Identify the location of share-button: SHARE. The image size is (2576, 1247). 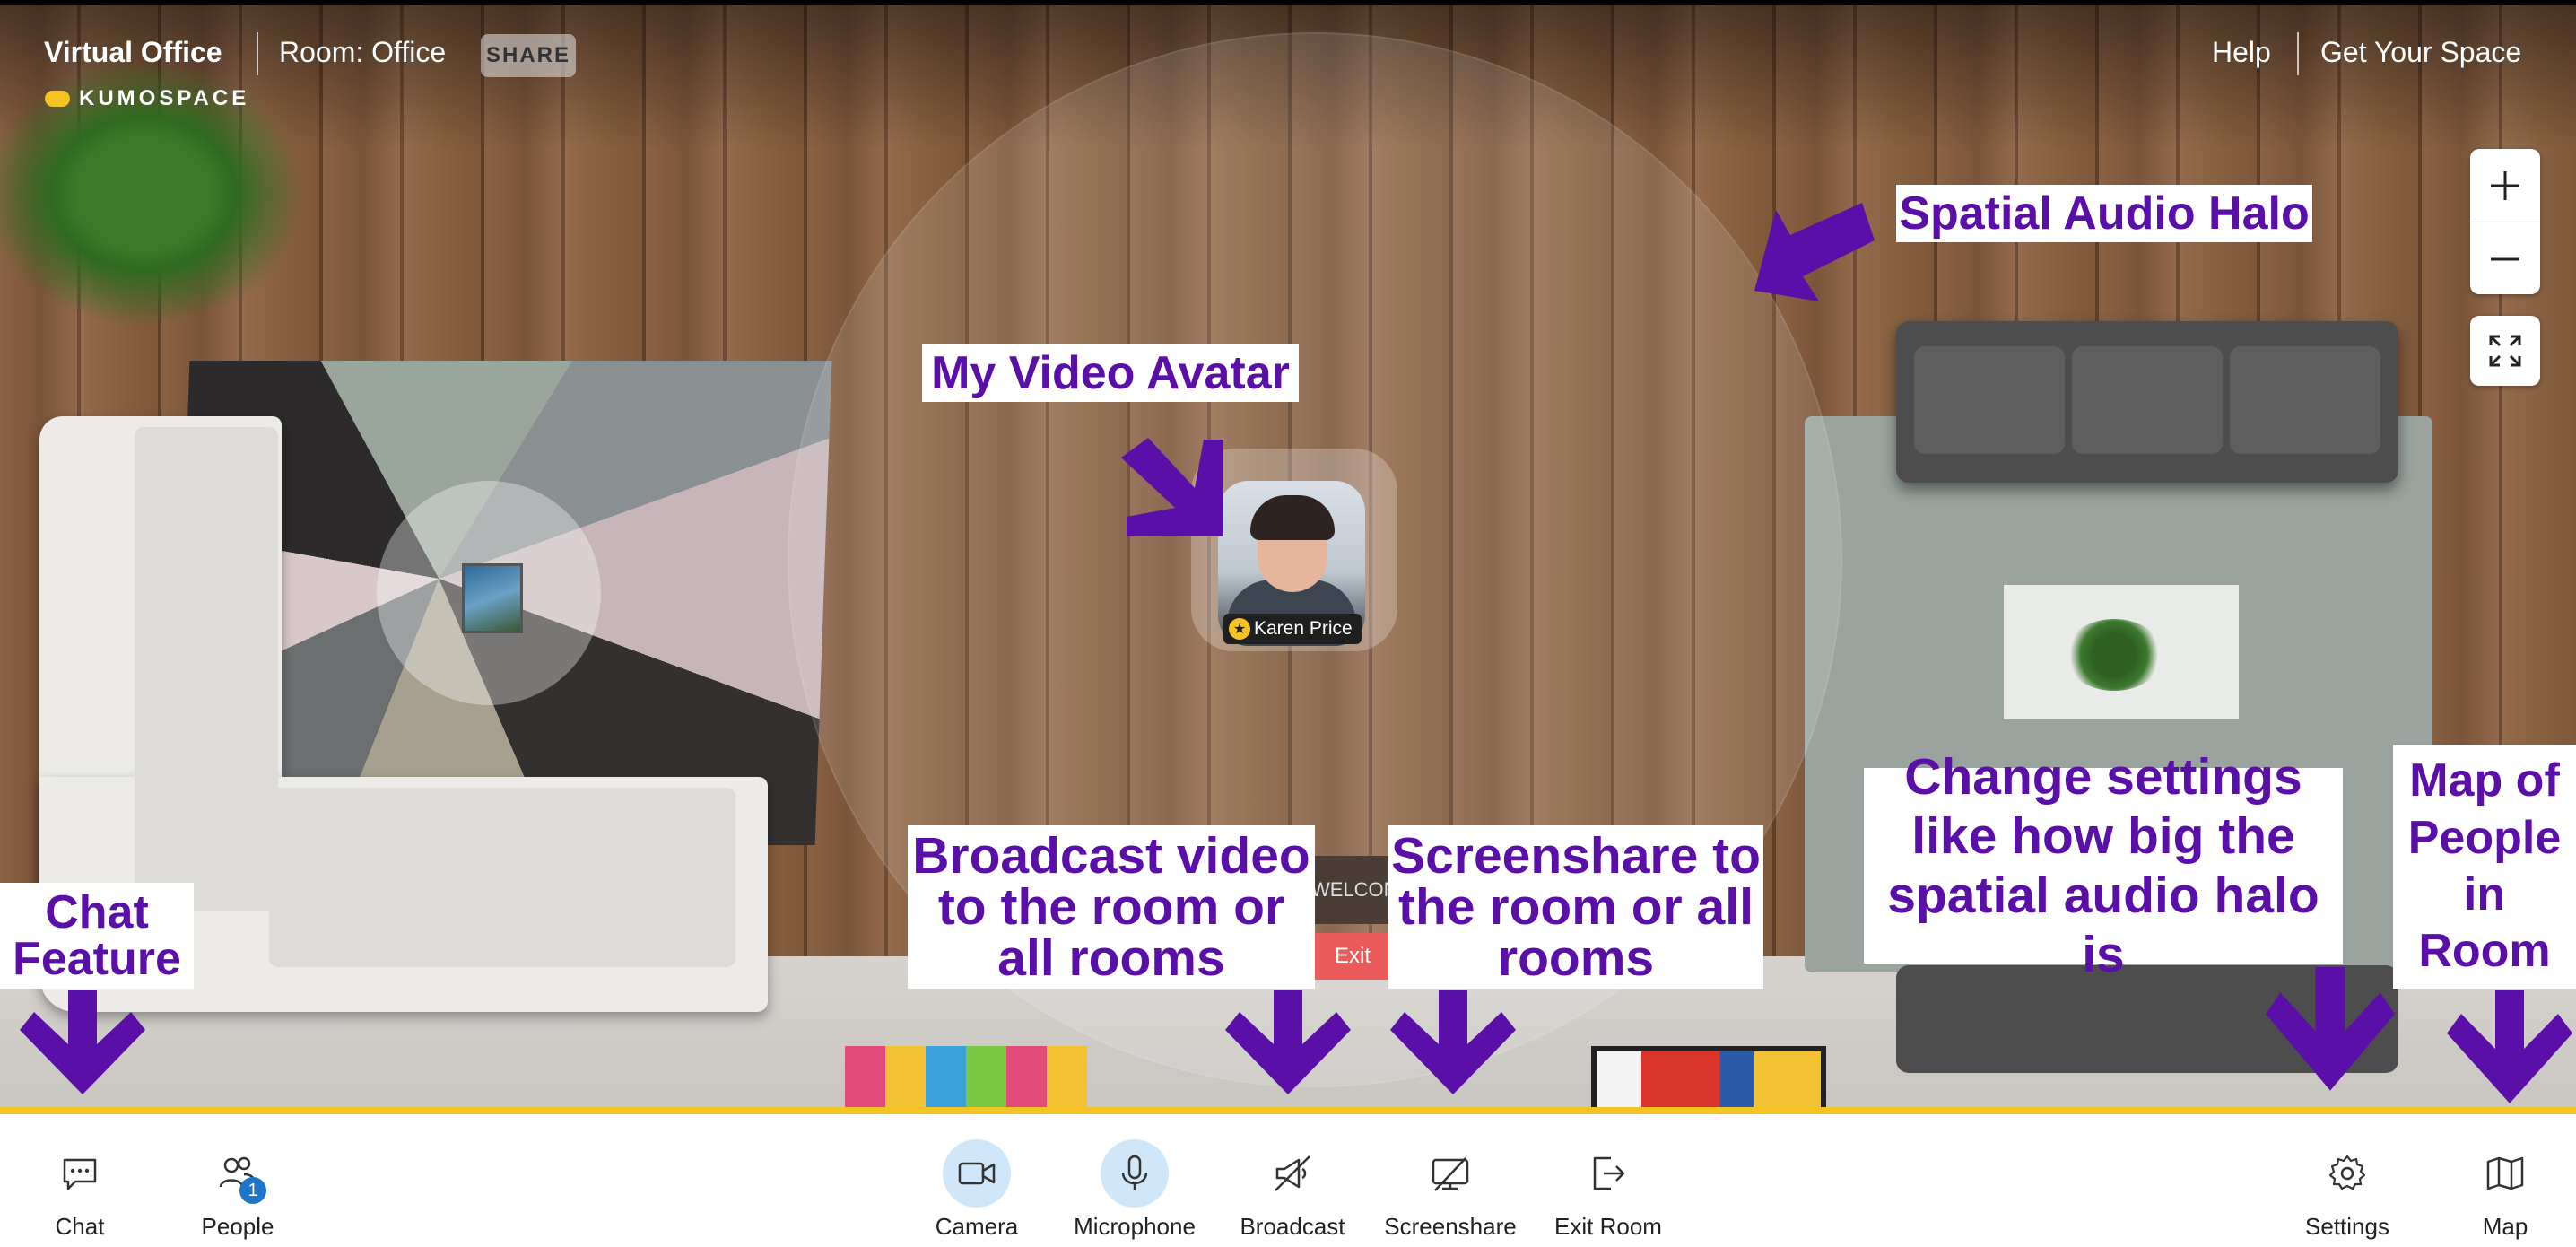
(528, 55).